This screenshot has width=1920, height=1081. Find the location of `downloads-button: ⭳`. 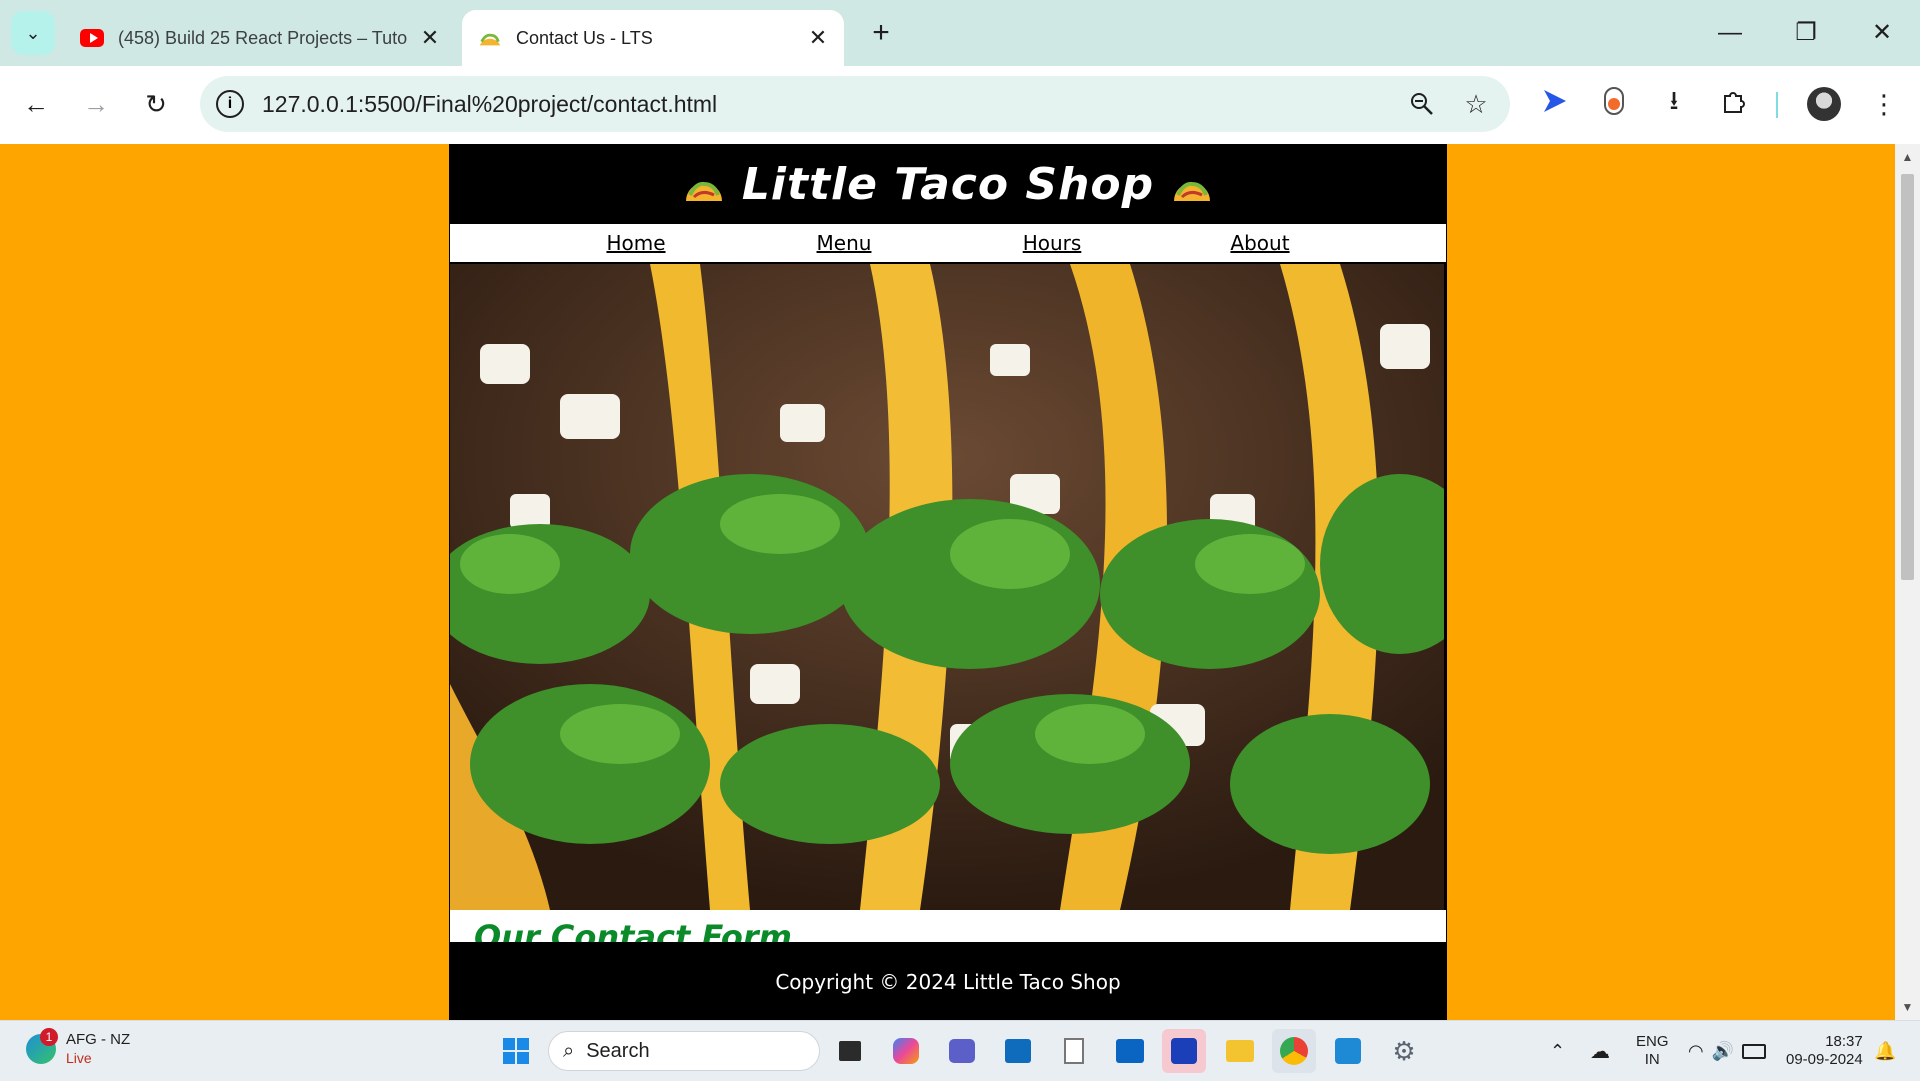

downloads-button: ⭳ is located at coordinates (1674, 104).